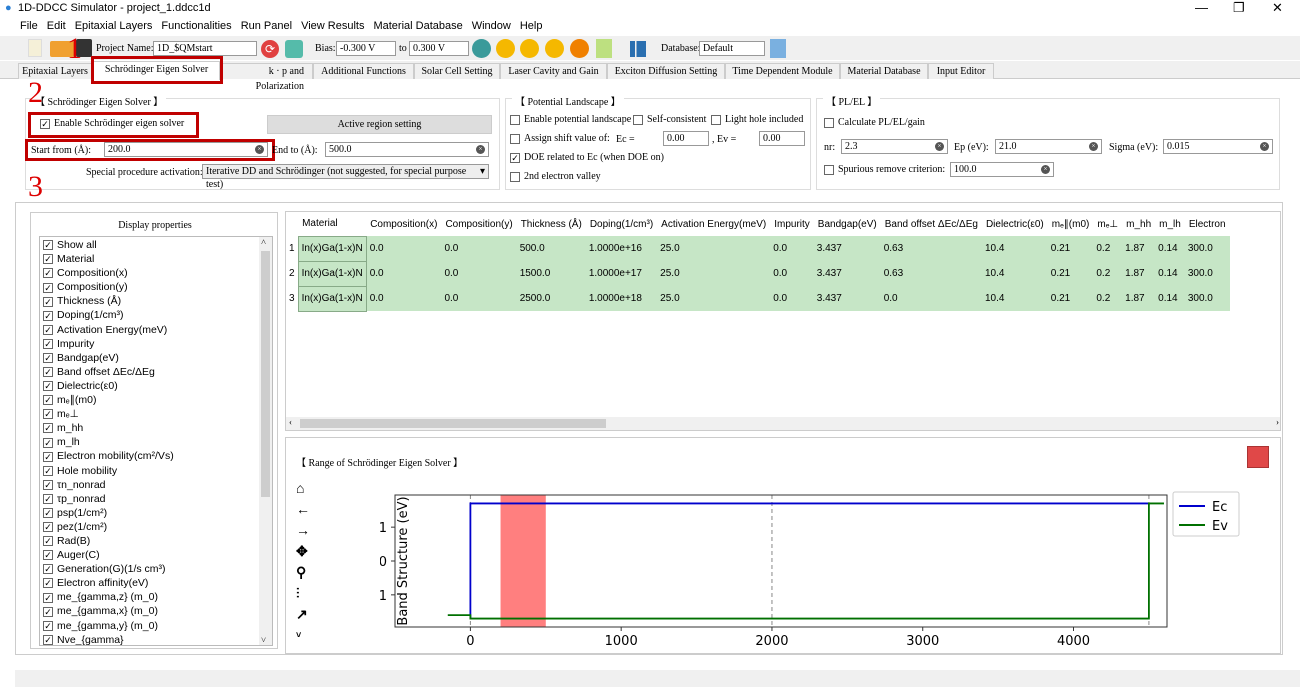 The width and height of the screenshot is (1300, 687). I want to click on tab-kp-polarization: k · p and Polarization, so click(267, 77).